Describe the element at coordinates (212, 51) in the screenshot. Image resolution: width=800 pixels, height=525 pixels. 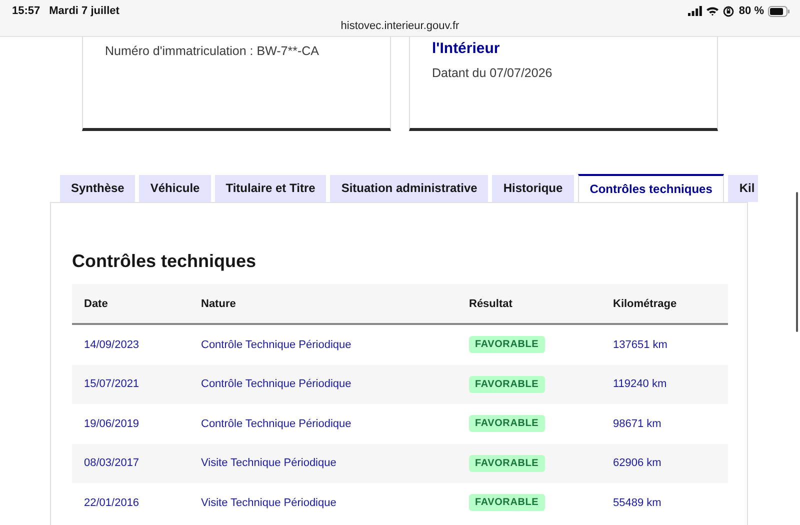
I see `card-text: Numéro d'immatriculation : BW-7**-CA` at that location.